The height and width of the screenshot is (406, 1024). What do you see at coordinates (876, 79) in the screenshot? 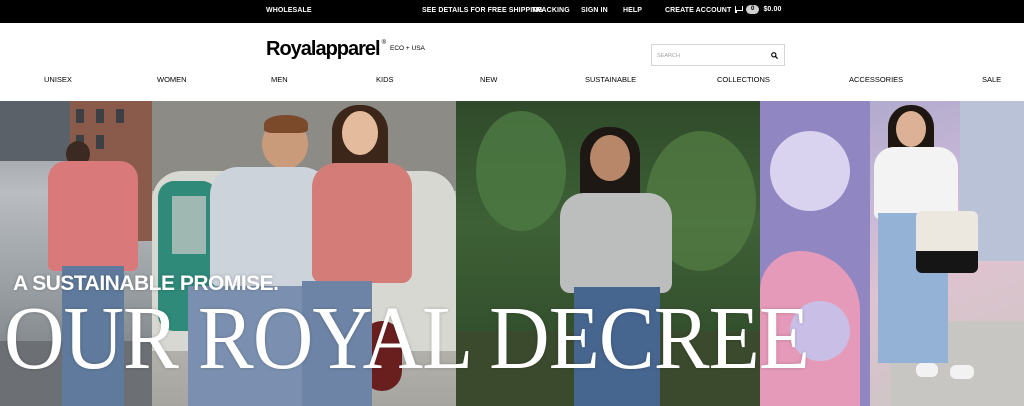
I see `nav-item-accessories: ACCESSORIES` at bounding box center [876, 79].